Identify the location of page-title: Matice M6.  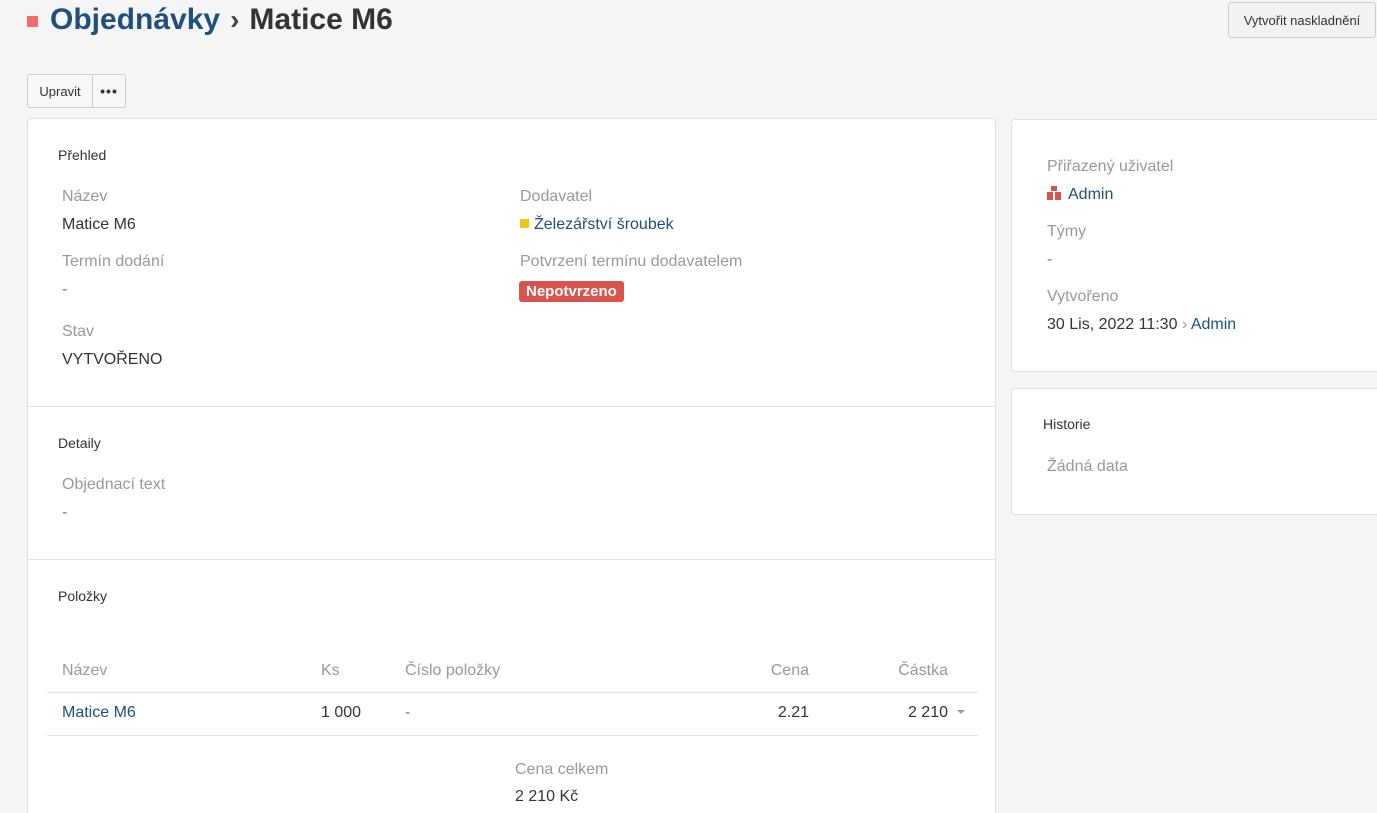
(321, 19).